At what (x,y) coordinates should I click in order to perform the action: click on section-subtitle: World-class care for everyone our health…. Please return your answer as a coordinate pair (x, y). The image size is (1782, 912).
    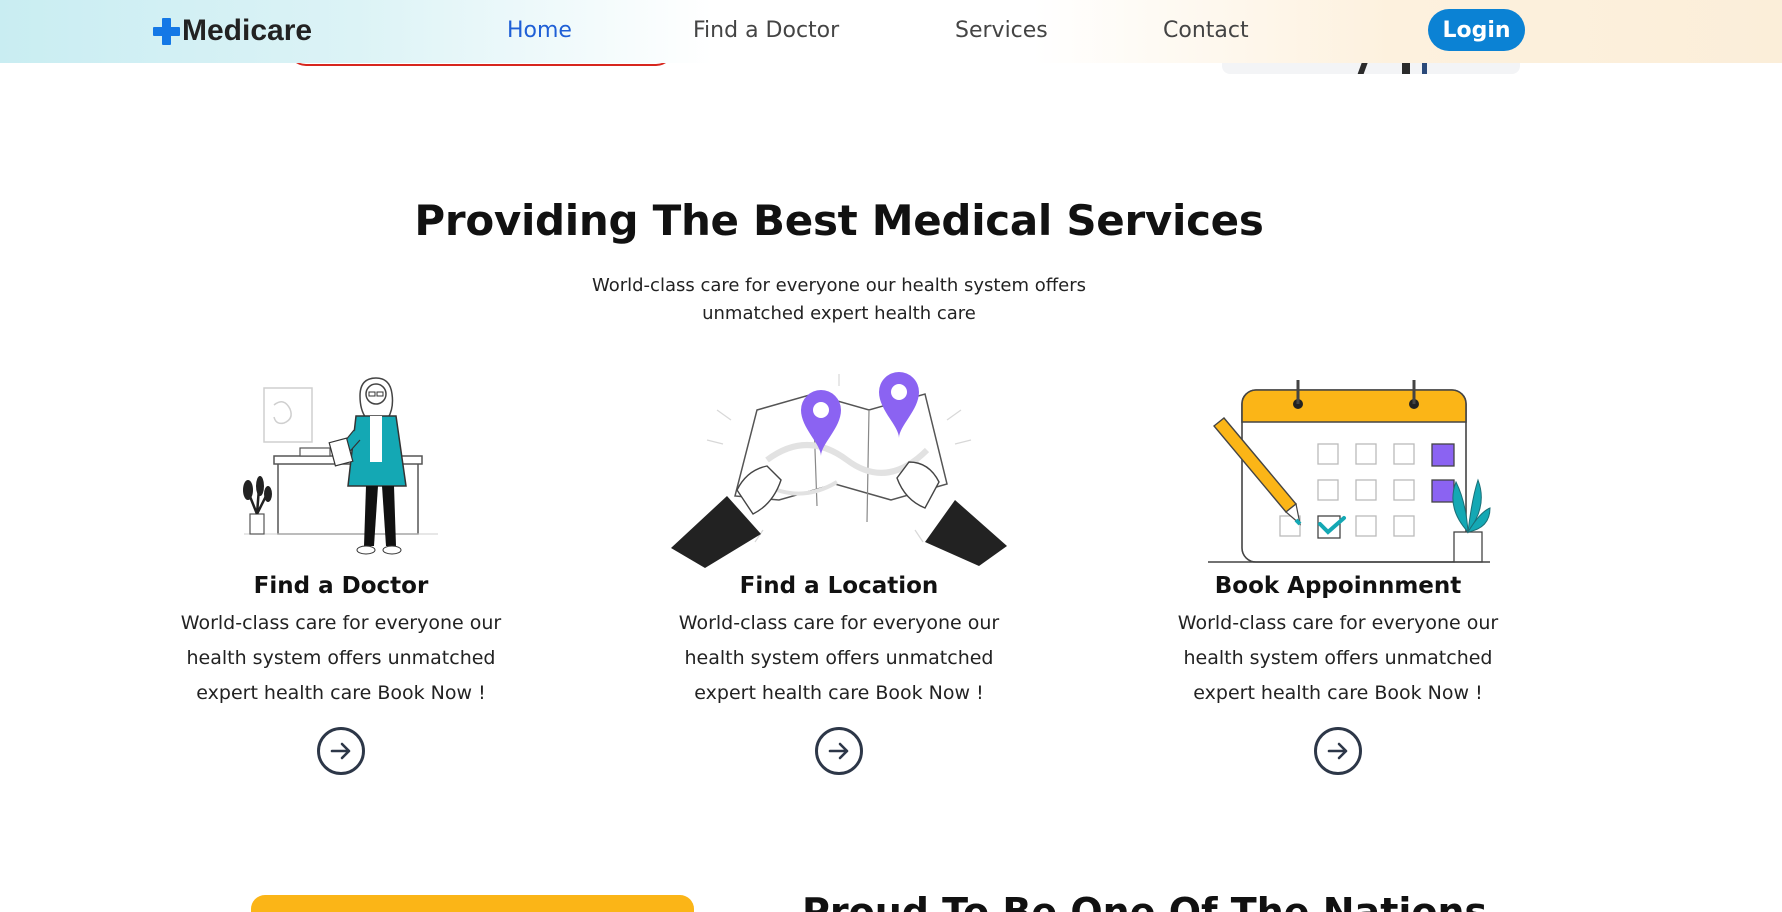
    Looking at the image, I should click on (839, 299).